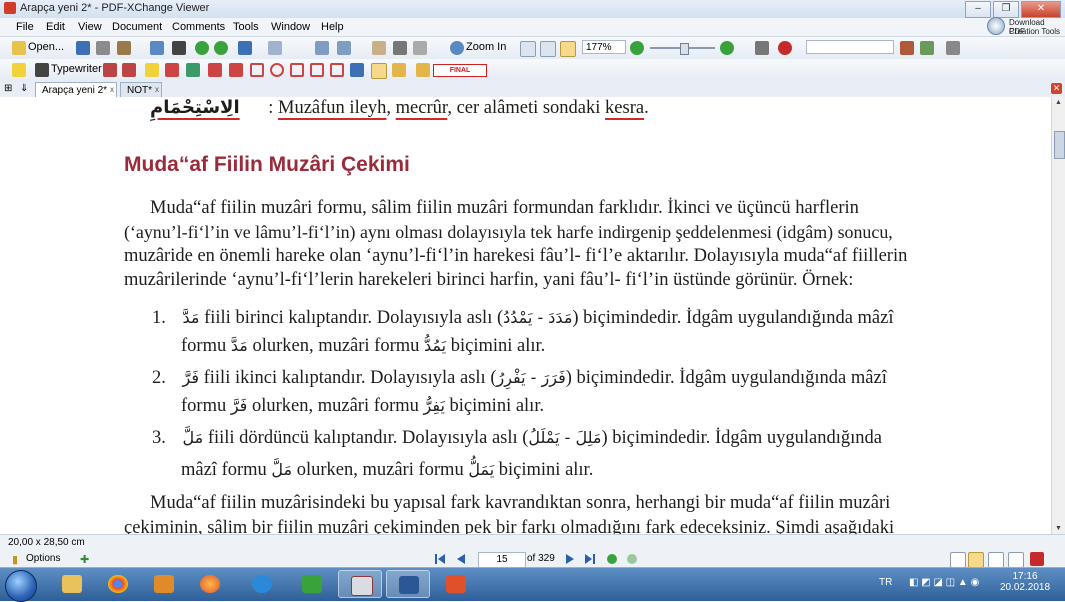 Image resolution: width=1065 pixels, height=602 pixels. What do you see at coordinates (548, 49) in the screenshot?
I see `fit-page-icon` at bounding box center [548, 49].